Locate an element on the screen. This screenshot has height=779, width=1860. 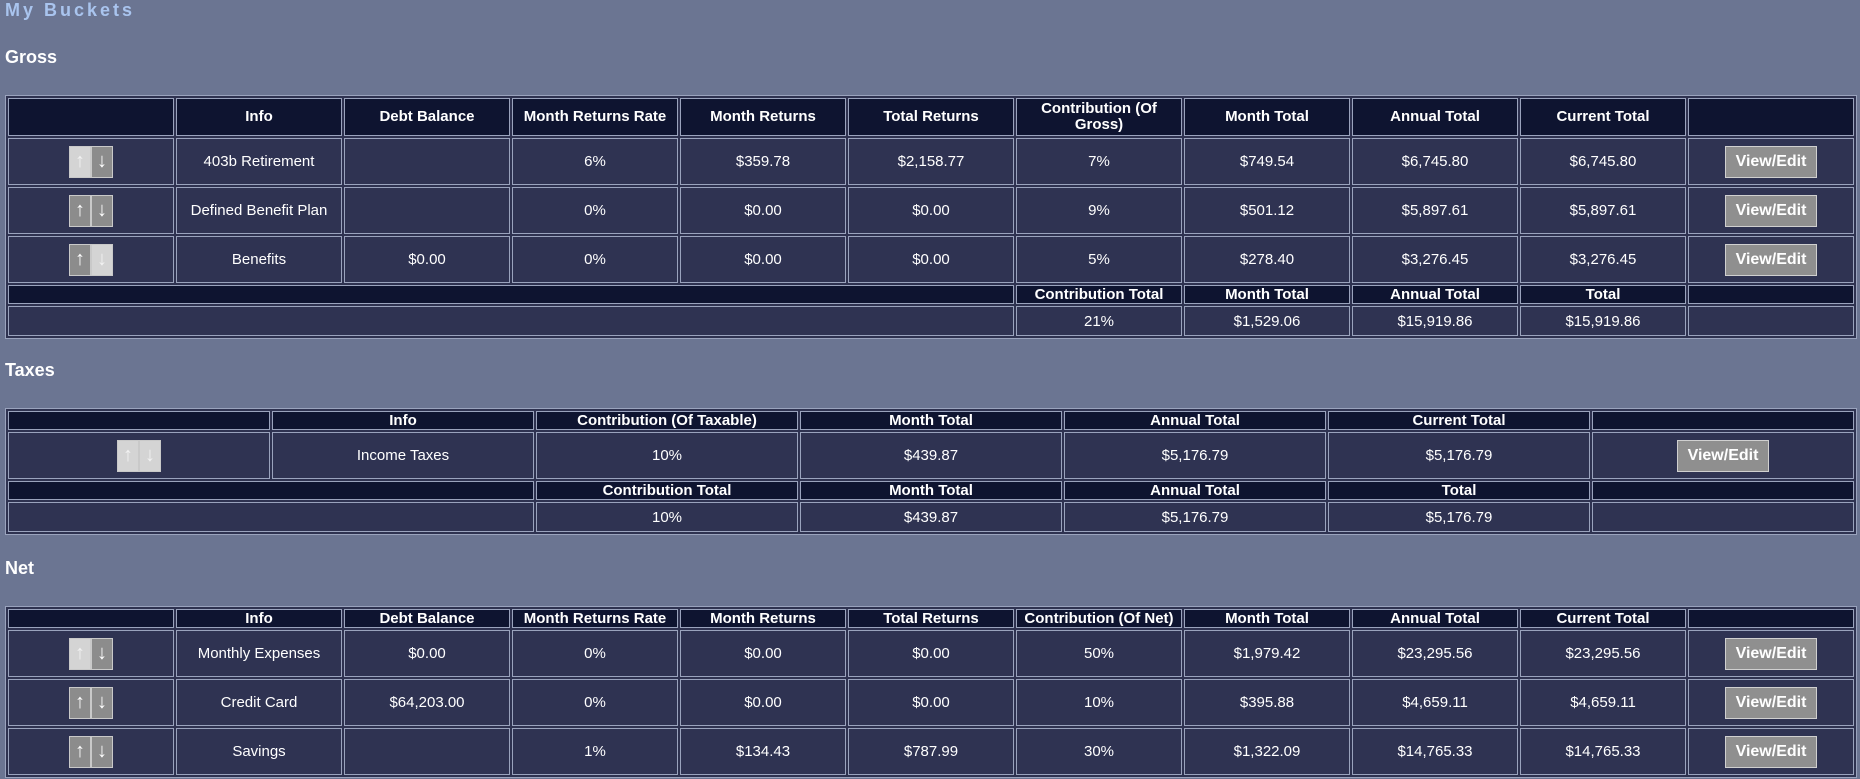
header-cell: Contribution (Of Gross) is located at coordinates (1099, 117).